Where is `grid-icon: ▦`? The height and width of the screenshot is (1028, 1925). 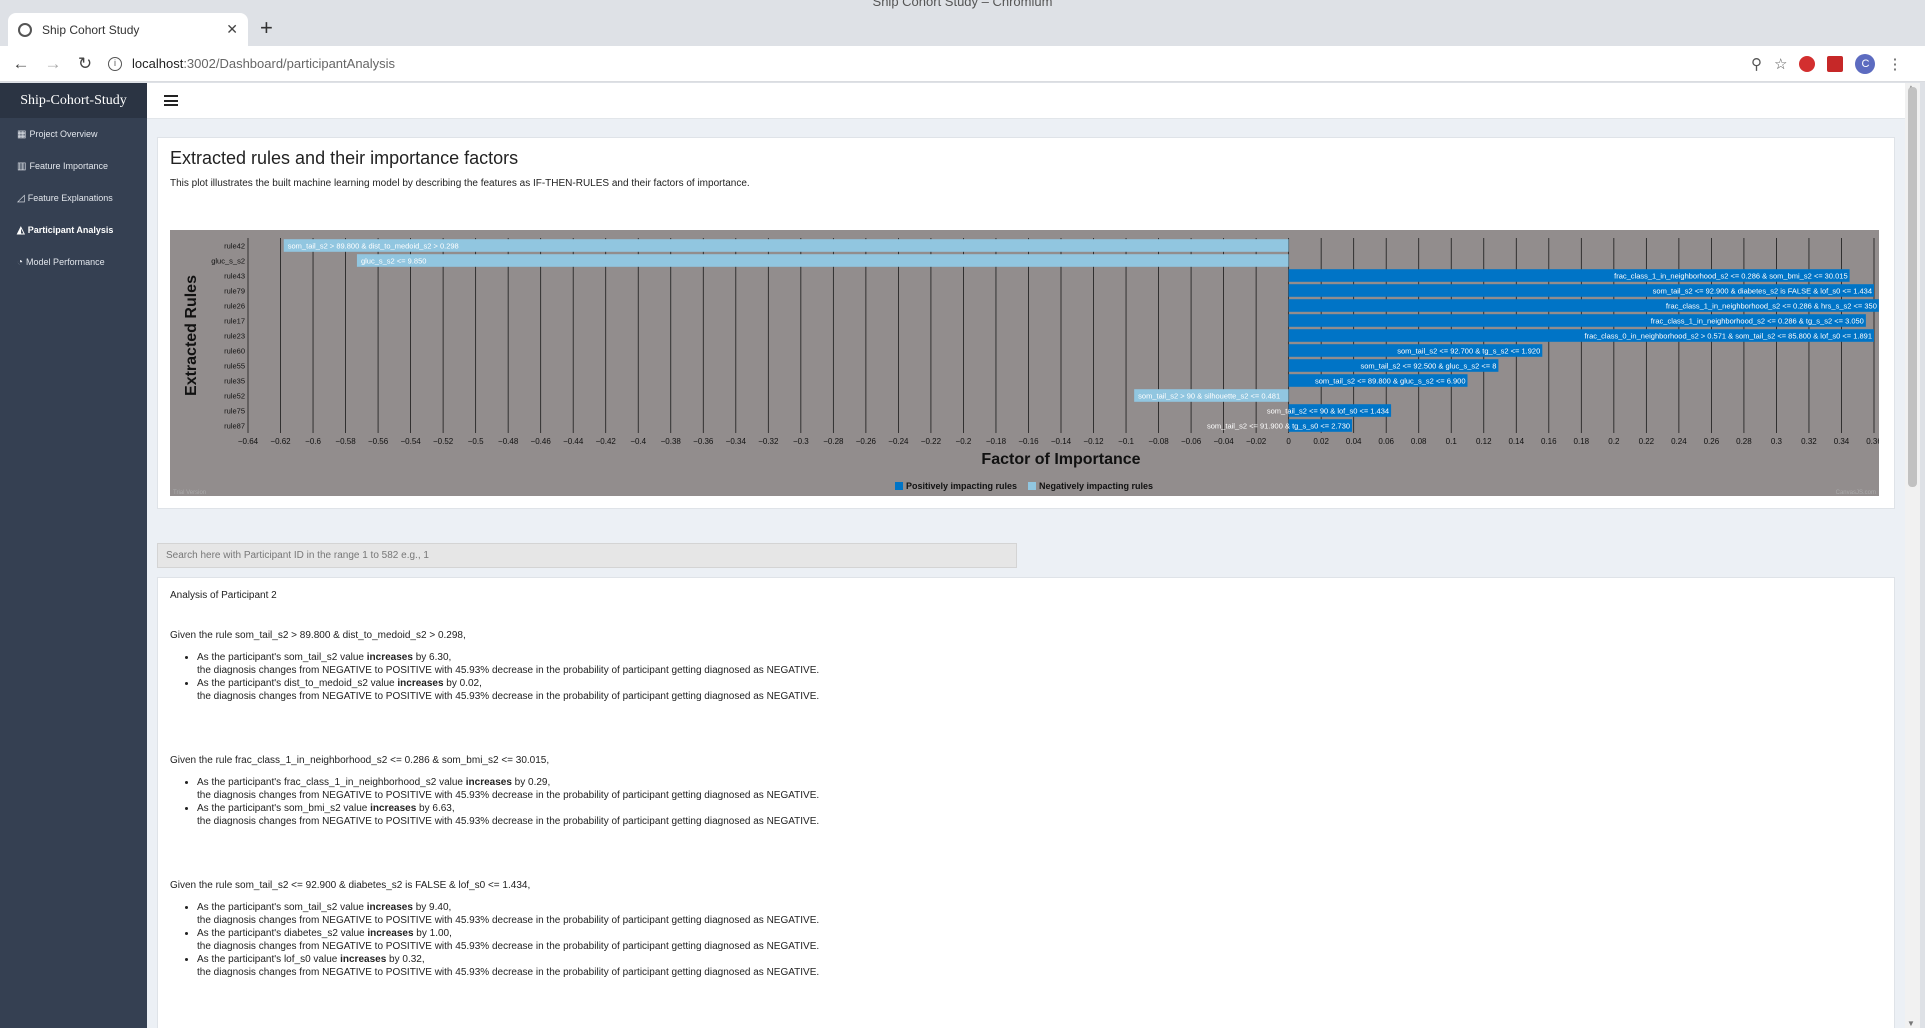 grid-icon: ▦ is located at coordinates (22, 134).